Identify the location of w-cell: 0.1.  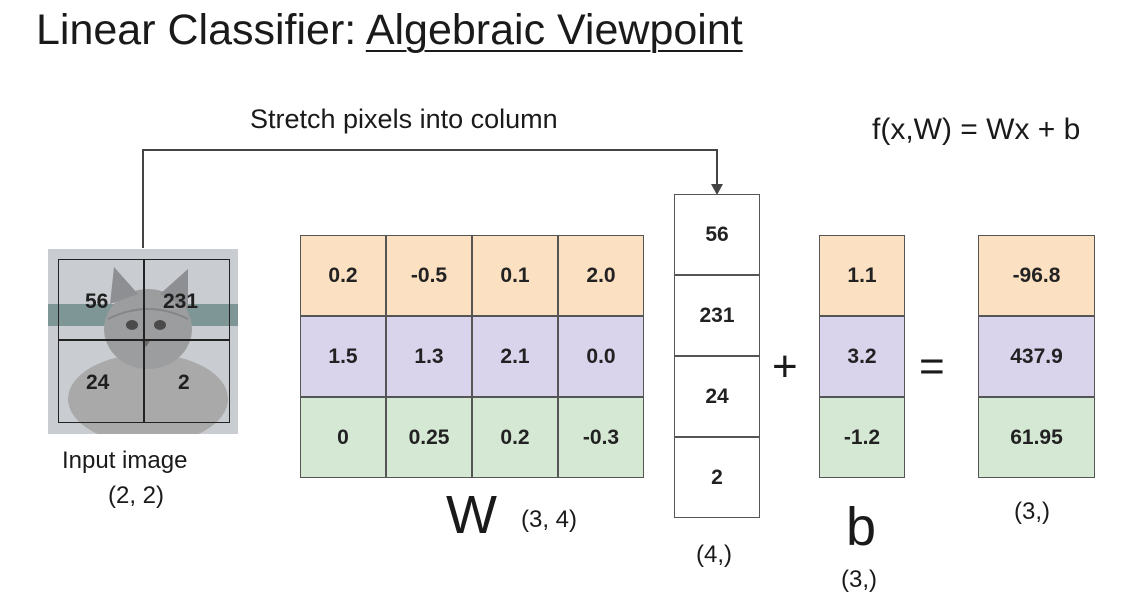
(515, 275).